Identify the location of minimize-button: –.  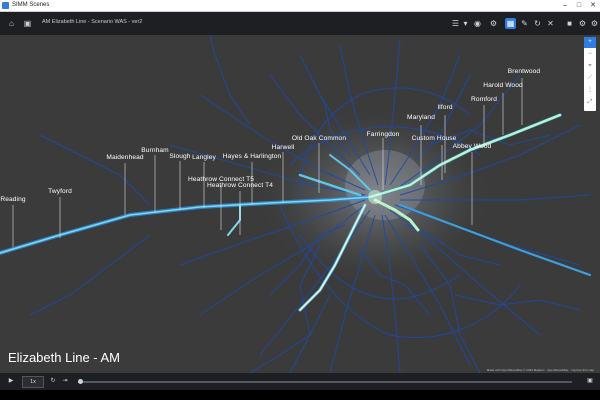
(565, 5).